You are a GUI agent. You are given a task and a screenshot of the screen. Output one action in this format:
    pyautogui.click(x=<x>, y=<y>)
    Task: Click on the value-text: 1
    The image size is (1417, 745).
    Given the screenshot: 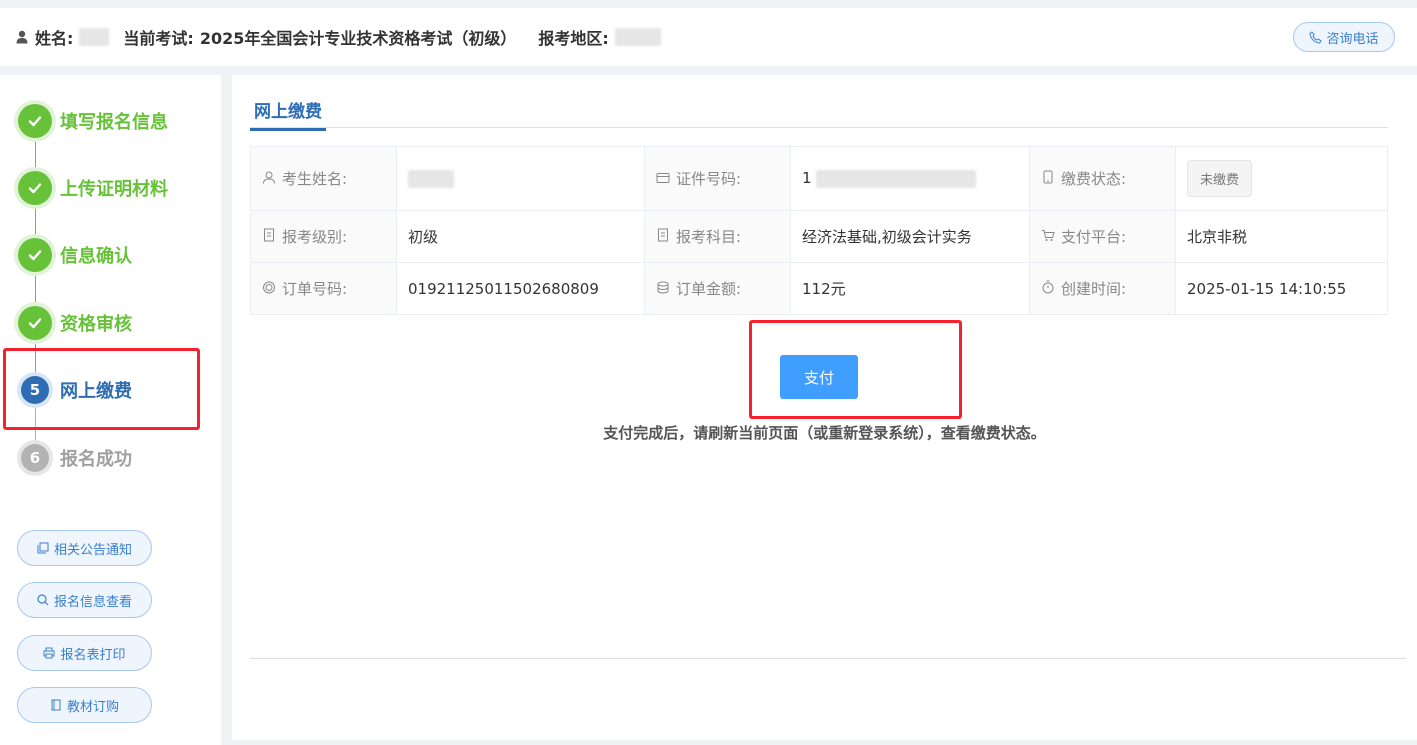 What is the action you would take?
    pyautogui.click(x=807, y=178)
    